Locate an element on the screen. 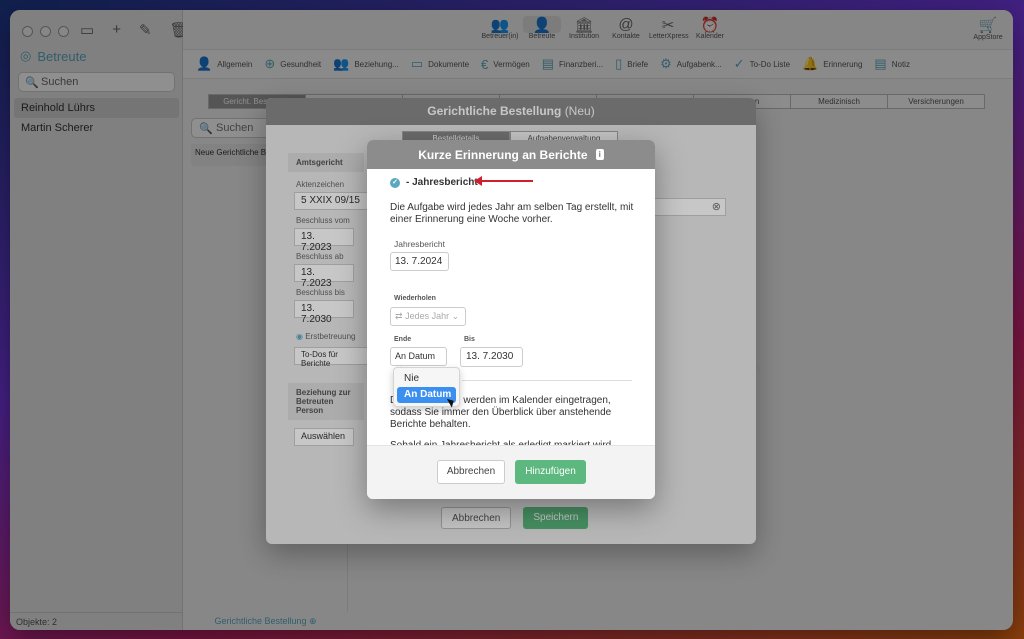 The width and height of the screenshot is (1024, 639). end-select: An Datum ⌄ is located at coordinates (418, 359).